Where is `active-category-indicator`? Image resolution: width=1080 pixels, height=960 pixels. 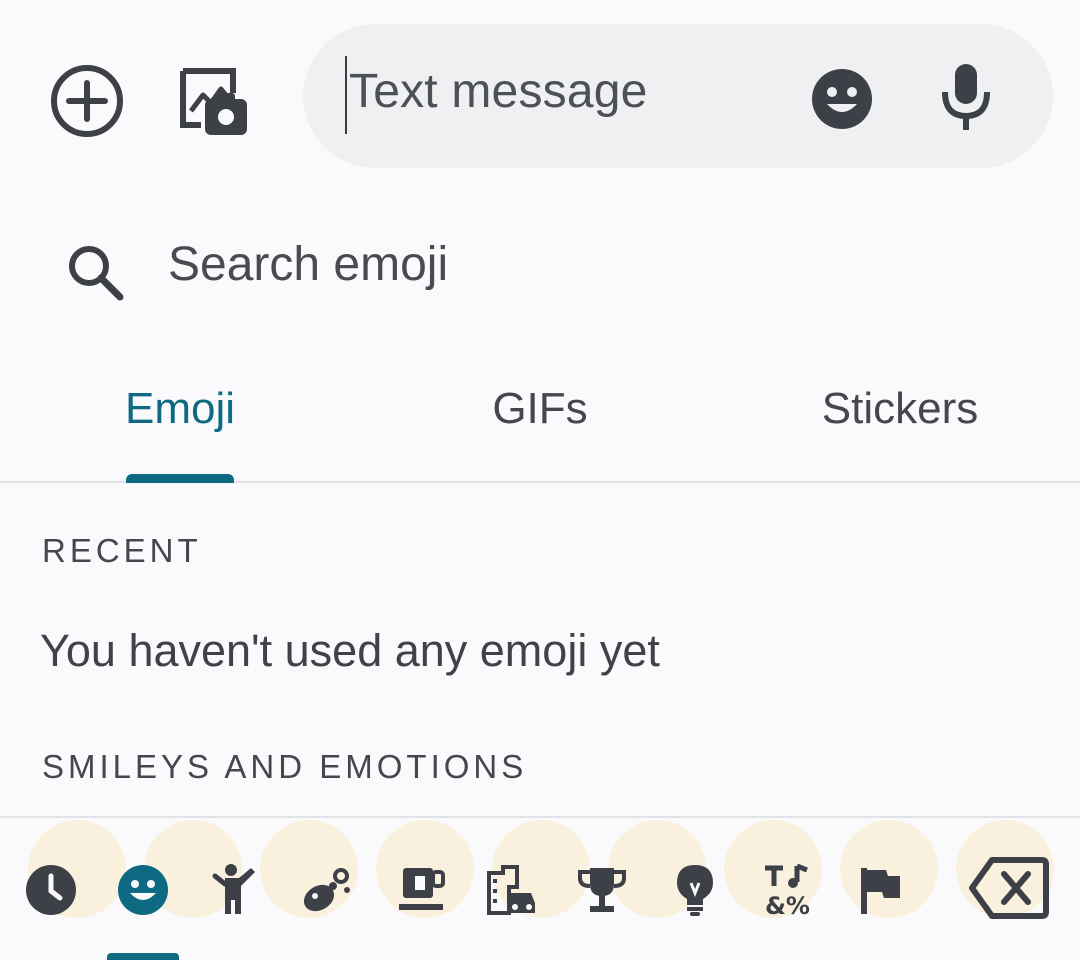
active-category-indicator is located at coordinates (143, 956).